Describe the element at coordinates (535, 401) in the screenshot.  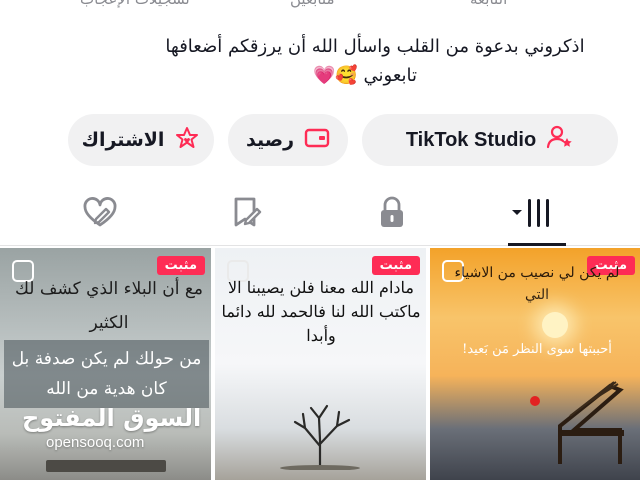
I see `flower-shape` at that location.